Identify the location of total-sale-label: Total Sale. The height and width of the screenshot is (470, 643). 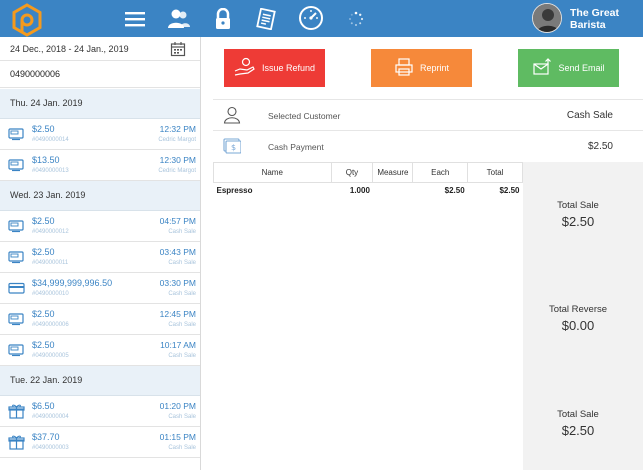
(578, 205).